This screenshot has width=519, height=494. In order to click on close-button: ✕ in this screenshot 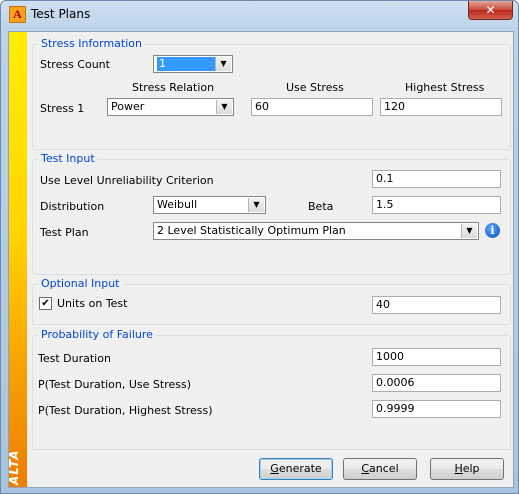, I will do `click(490, 10)`.